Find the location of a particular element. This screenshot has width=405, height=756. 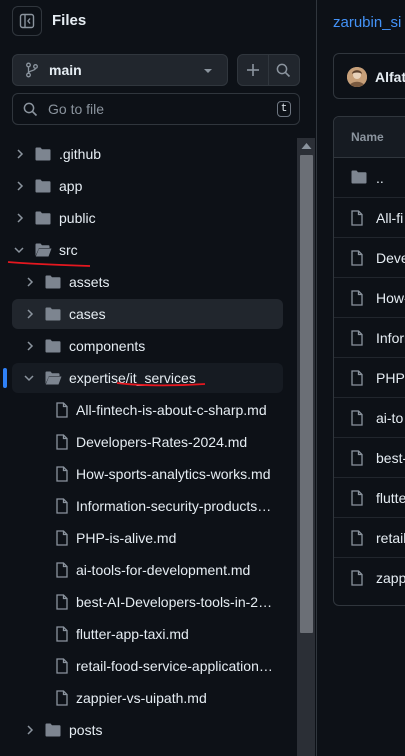

tree-file-item: ai-tools-for-development.md is located at coordinates (147, 570).